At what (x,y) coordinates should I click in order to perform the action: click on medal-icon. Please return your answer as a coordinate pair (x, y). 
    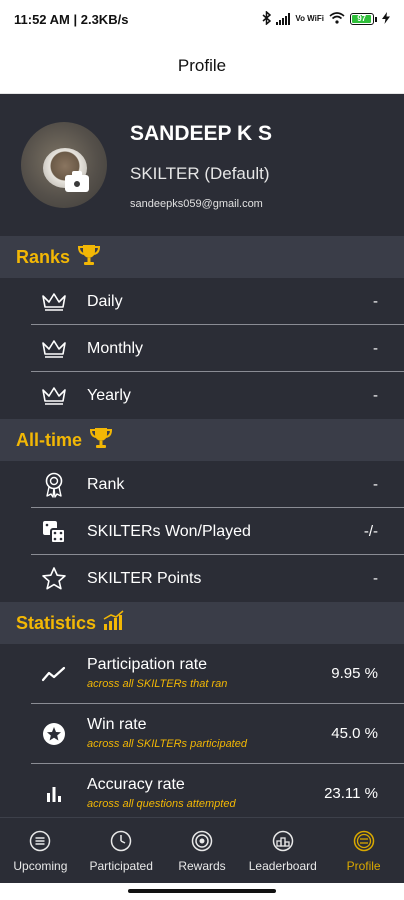
    Looking at the image, I should click on (54, 485).